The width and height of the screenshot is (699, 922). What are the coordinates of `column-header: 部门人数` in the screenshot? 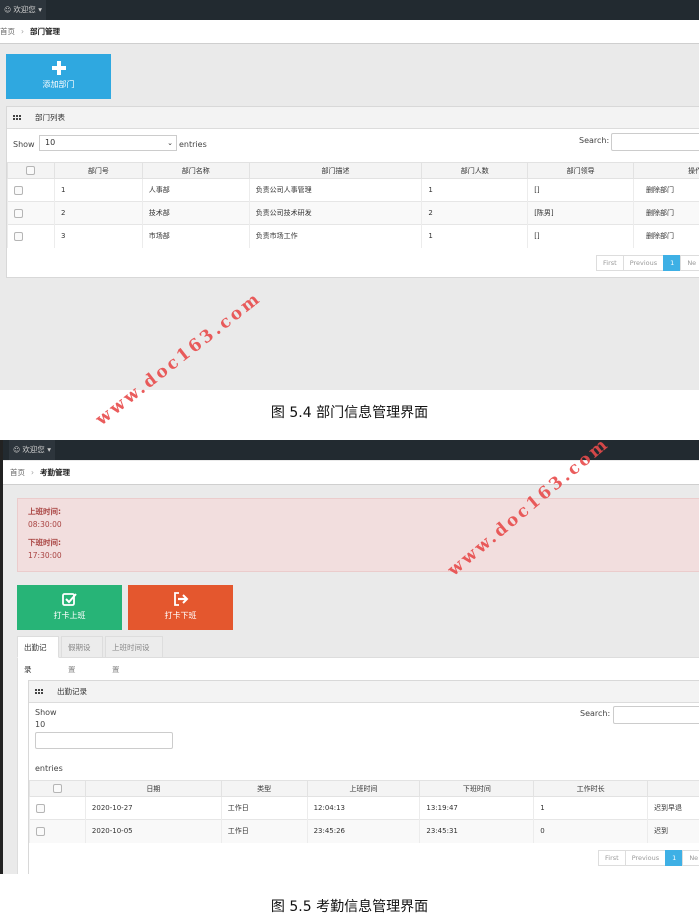 It's located at (475, 170).